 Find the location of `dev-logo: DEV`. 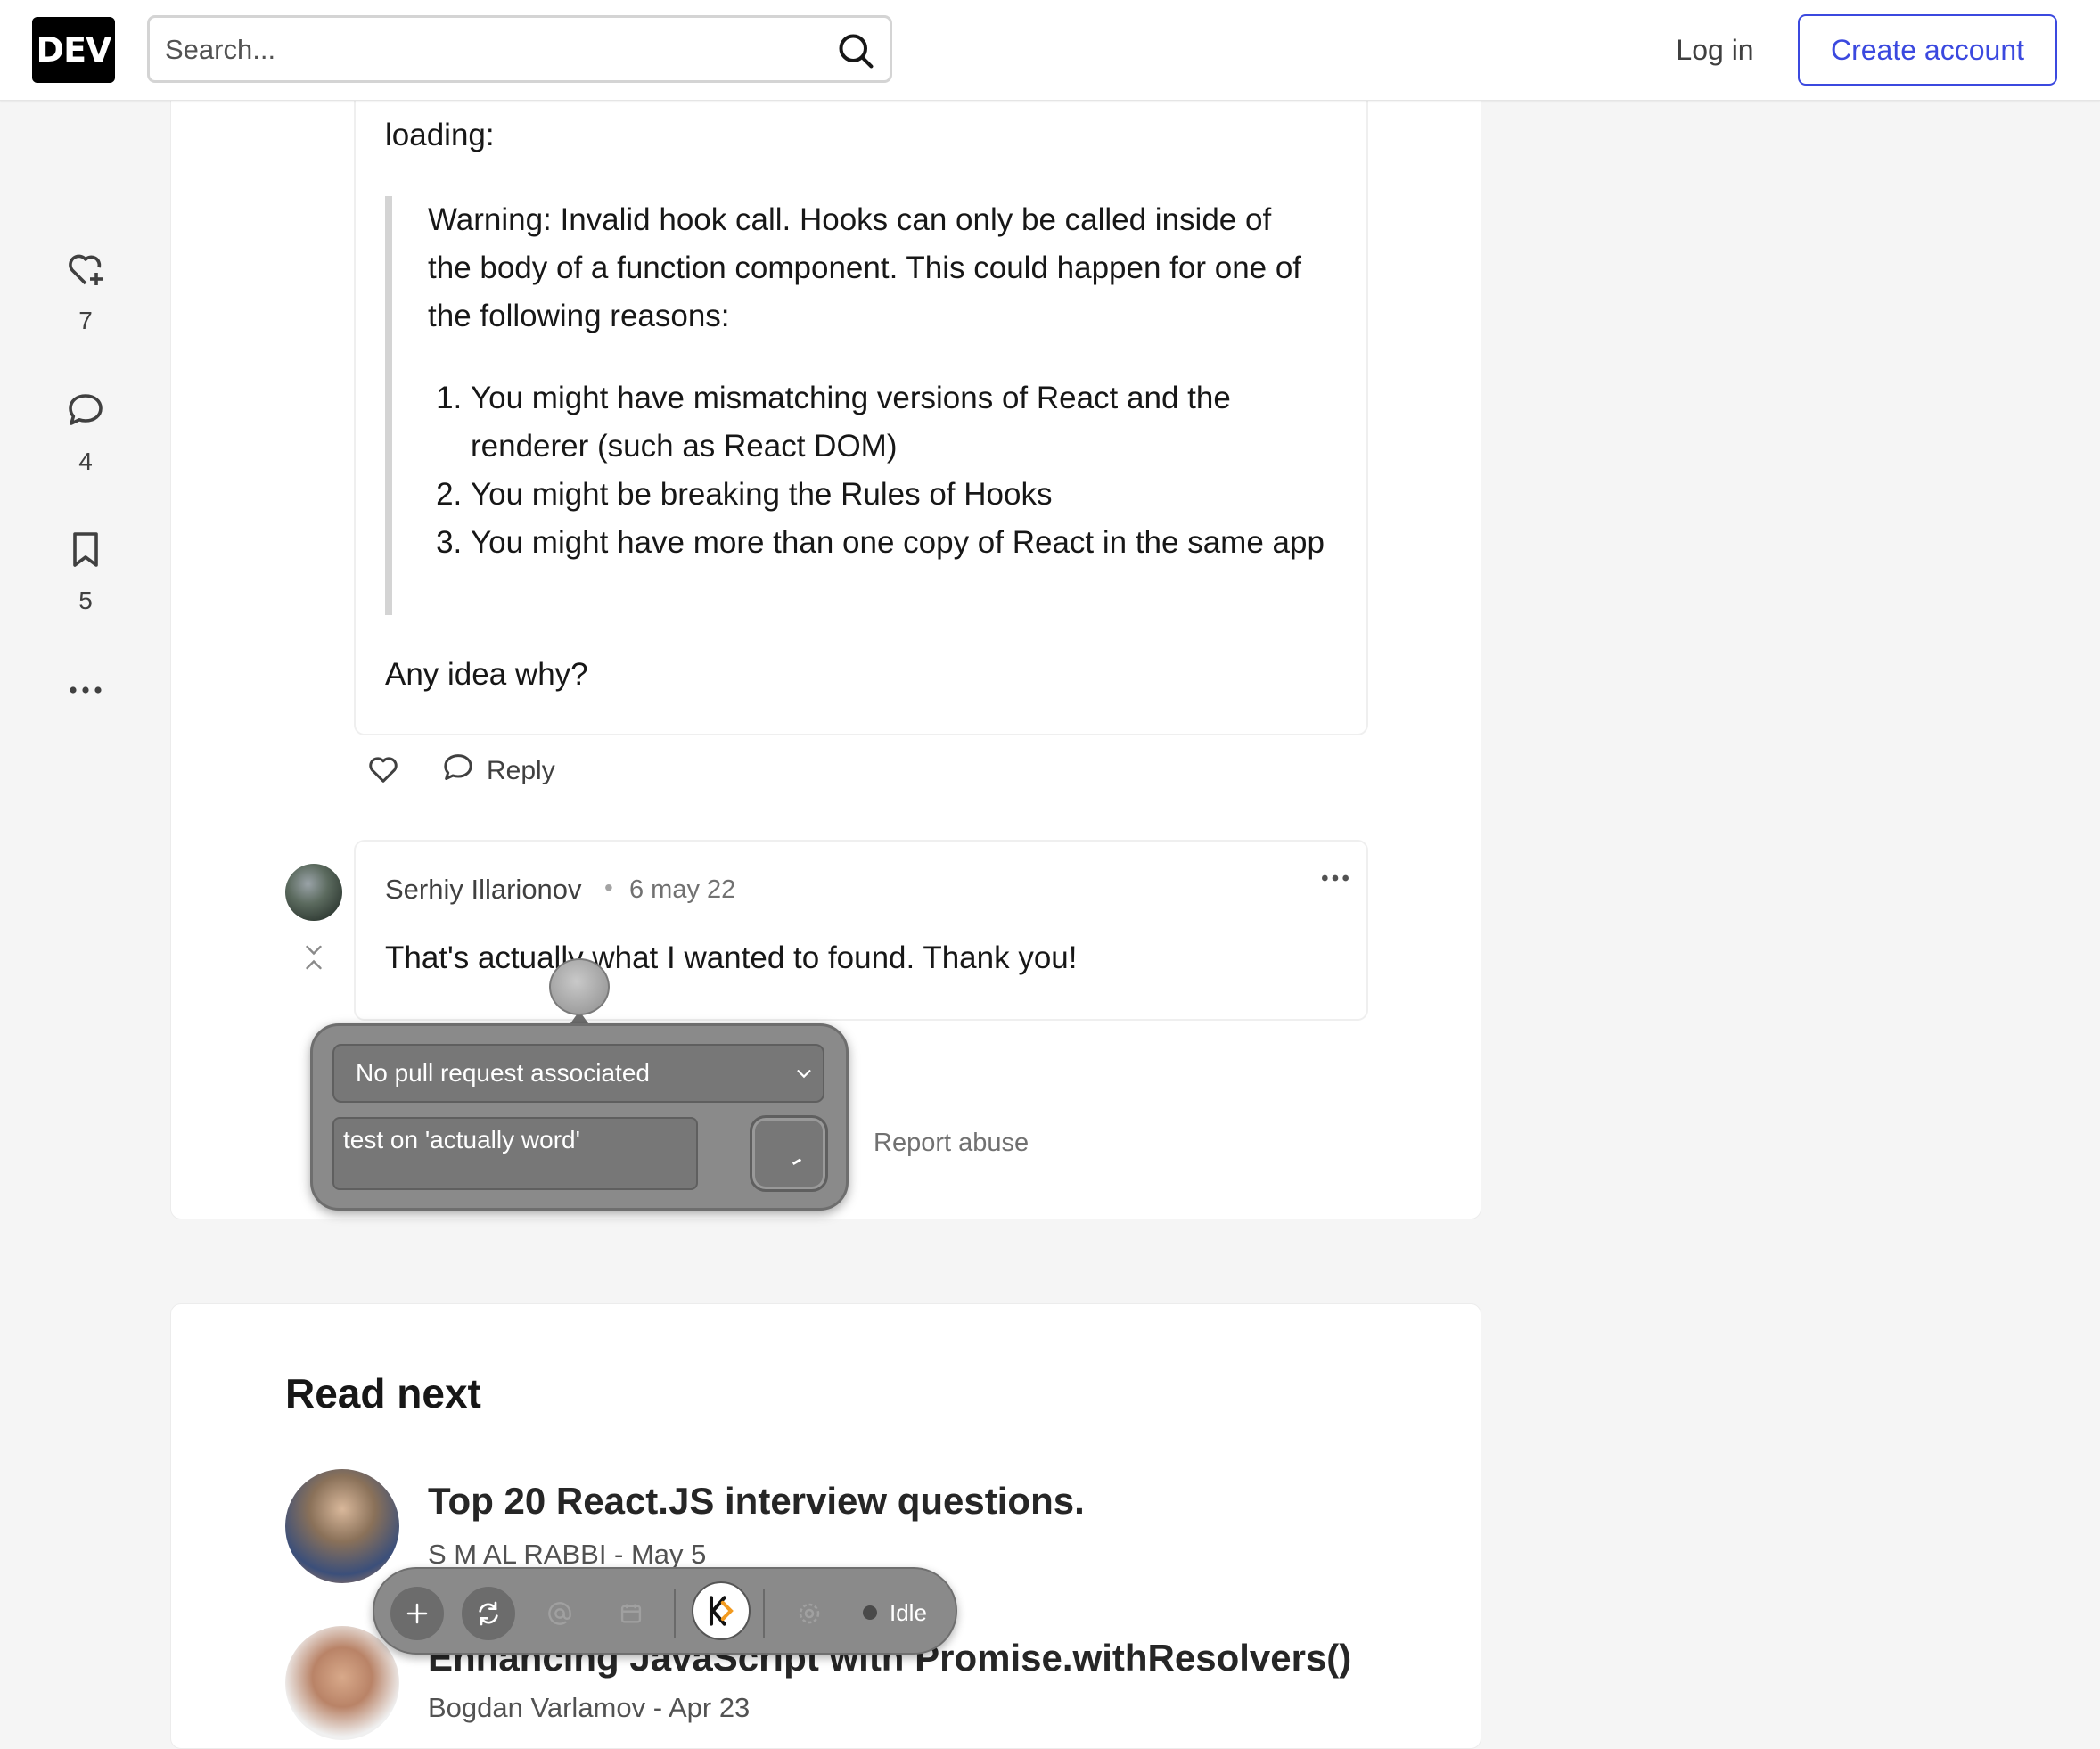

dev-logo: DEV is located at coordinates (73, 50).